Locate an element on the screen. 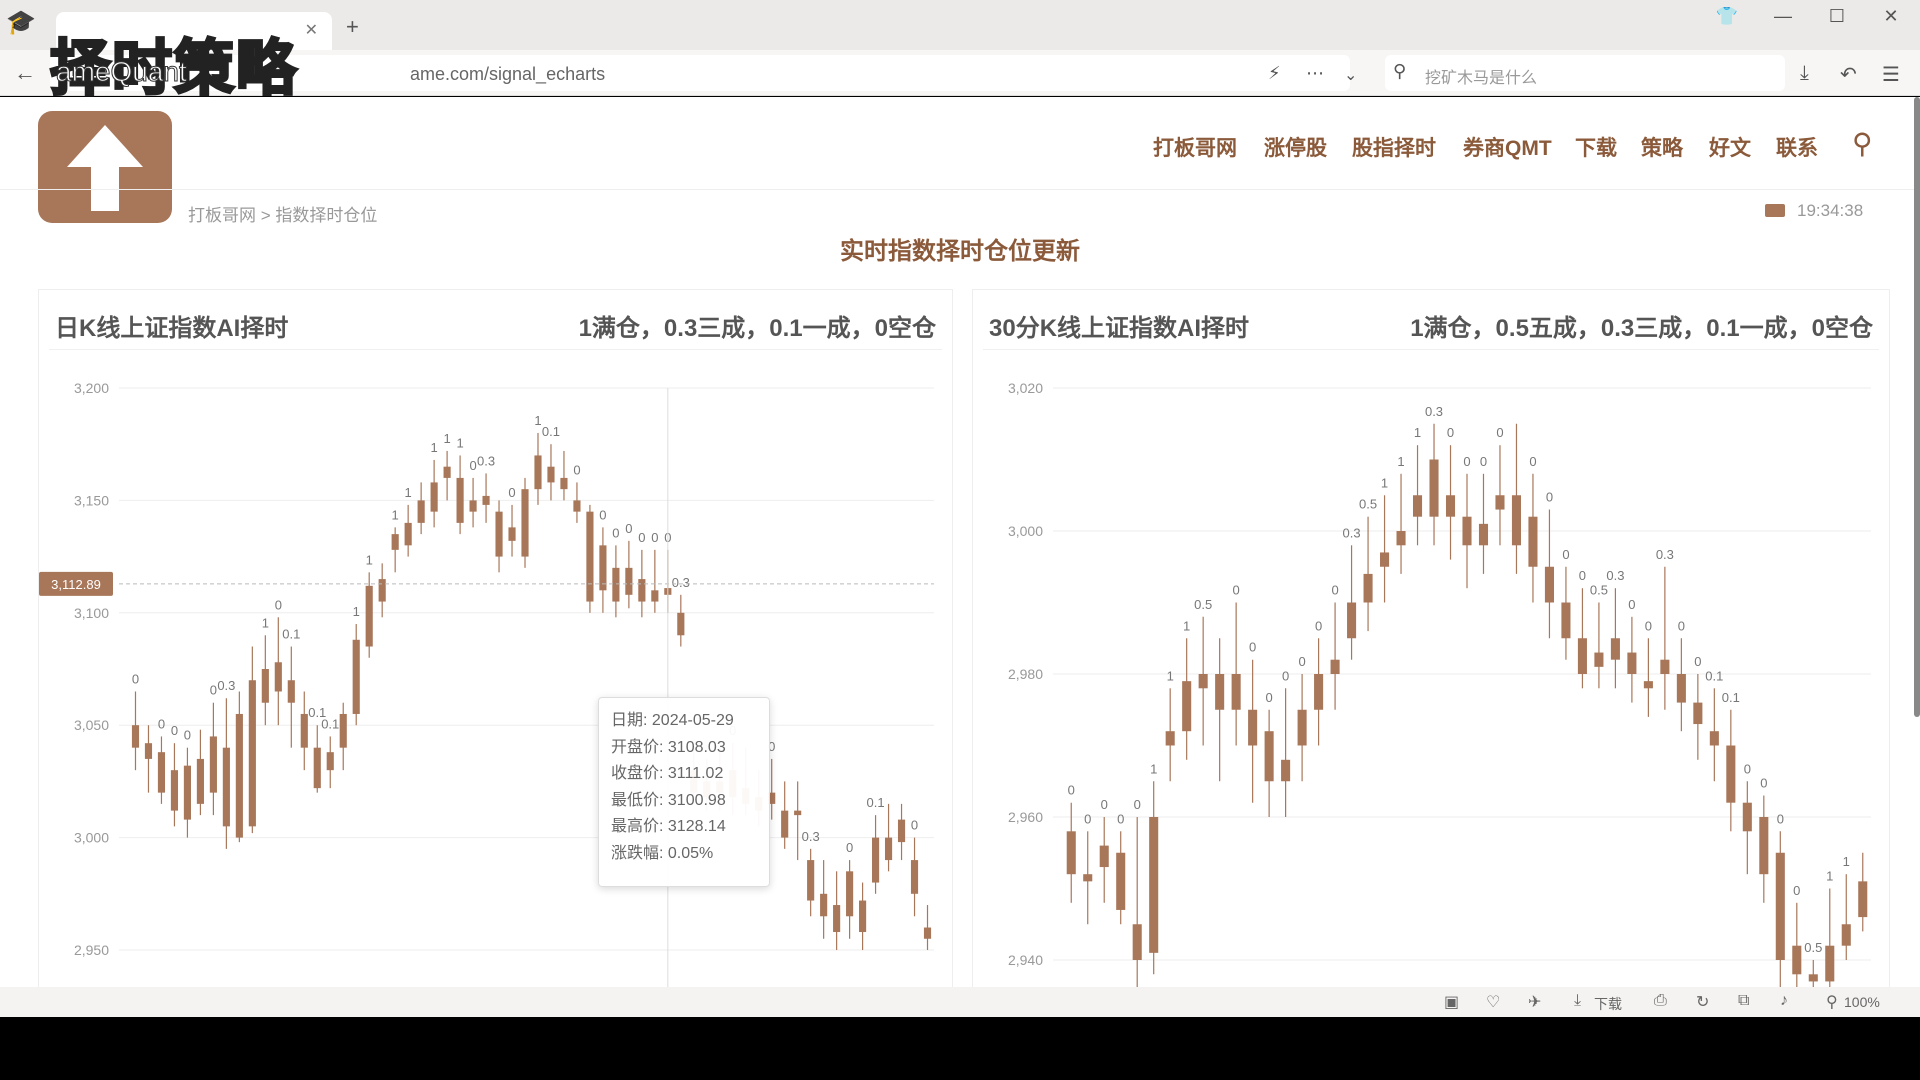 The width and height of the screenshot is (1920, 1080). y-tick-label: 3,000 is located at coordinates (91, 838).